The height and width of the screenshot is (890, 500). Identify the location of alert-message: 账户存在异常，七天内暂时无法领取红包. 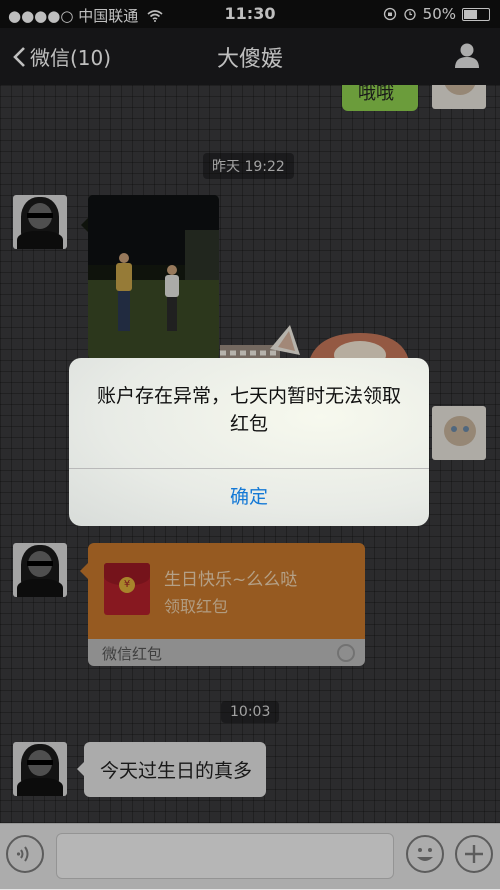
(248, 410).